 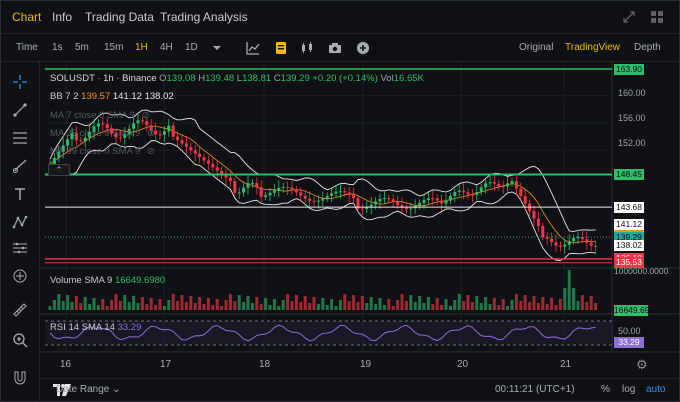 I want to click on brush-icon, so click(x=20, y=166).